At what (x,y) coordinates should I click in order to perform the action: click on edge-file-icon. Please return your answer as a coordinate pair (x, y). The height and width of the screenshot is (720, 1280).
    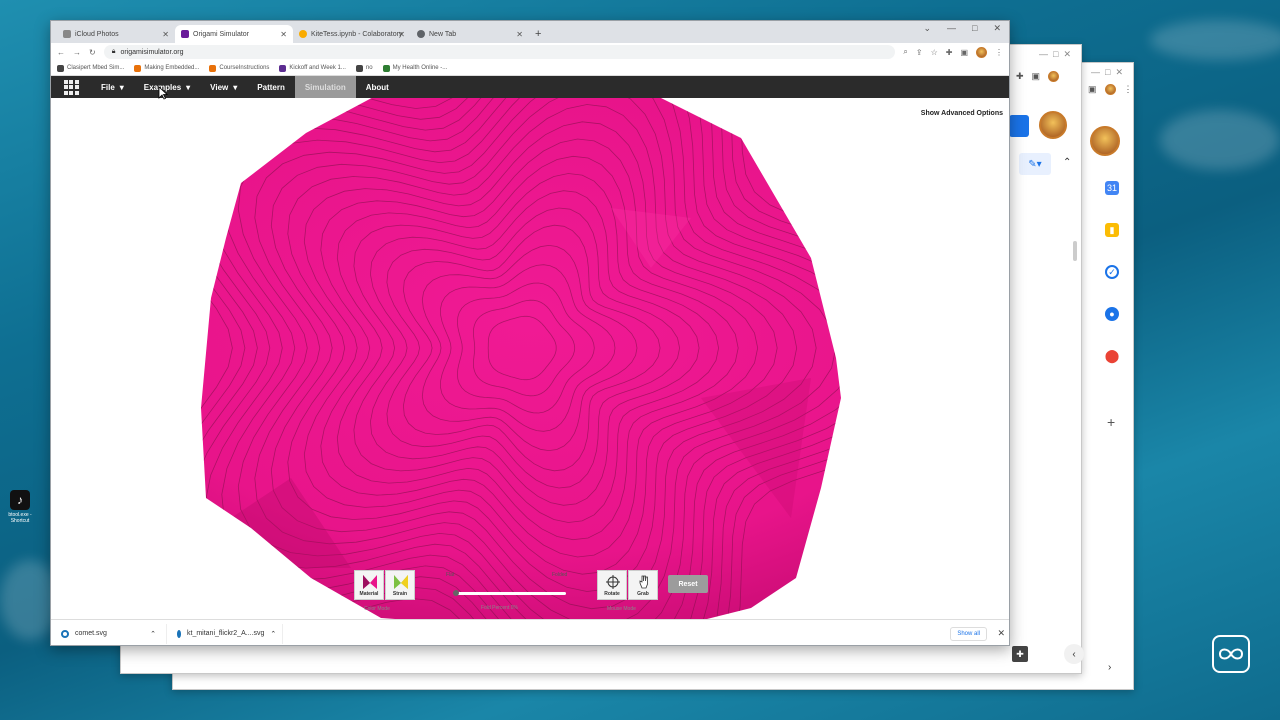
    Looking at the image, I should click on (65, 633).